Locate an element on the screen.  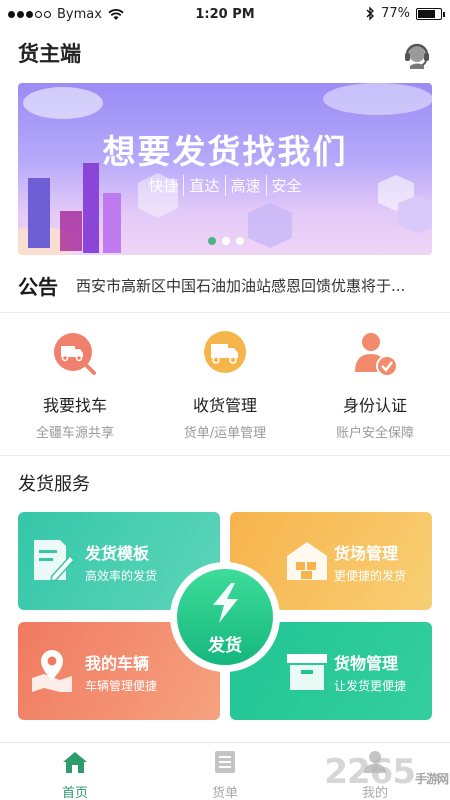
service-card-subtitle: 高效率的发货 is located at coordinates (121, 576).